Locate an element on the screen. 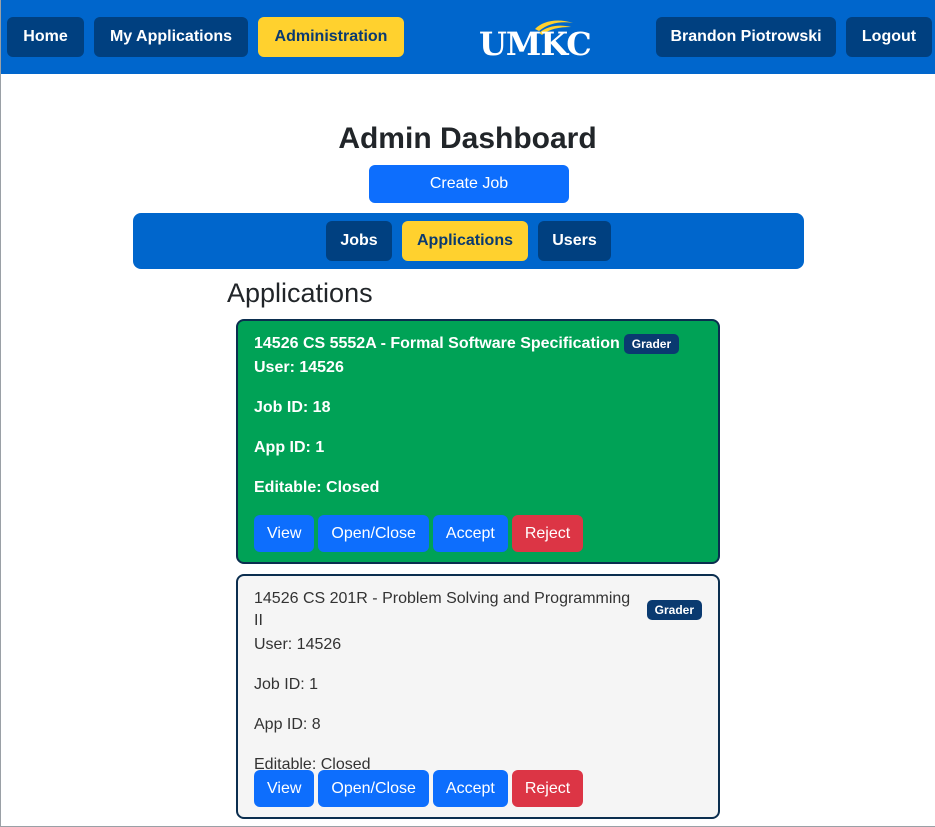  tab-users: Users is located at coordinates (574, 241).